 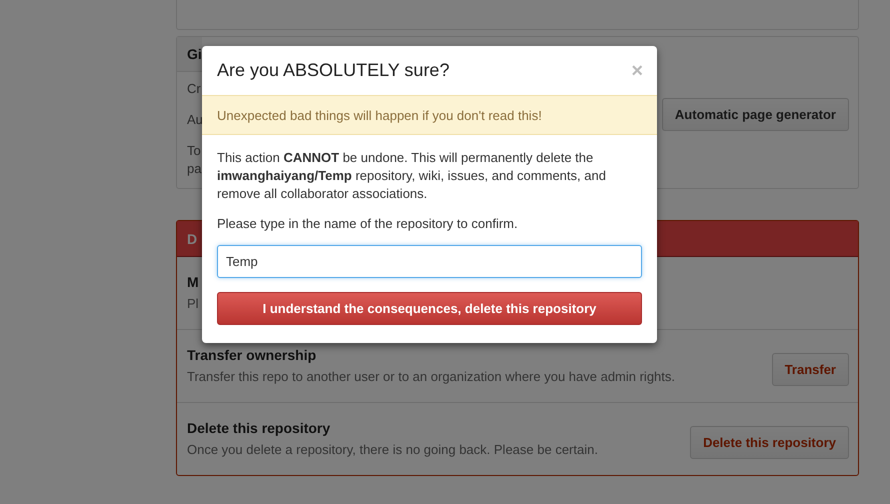 I want to click on item-description: Once you delete a repository, there is no going back. Please be certain., so click(x=392, y=449).